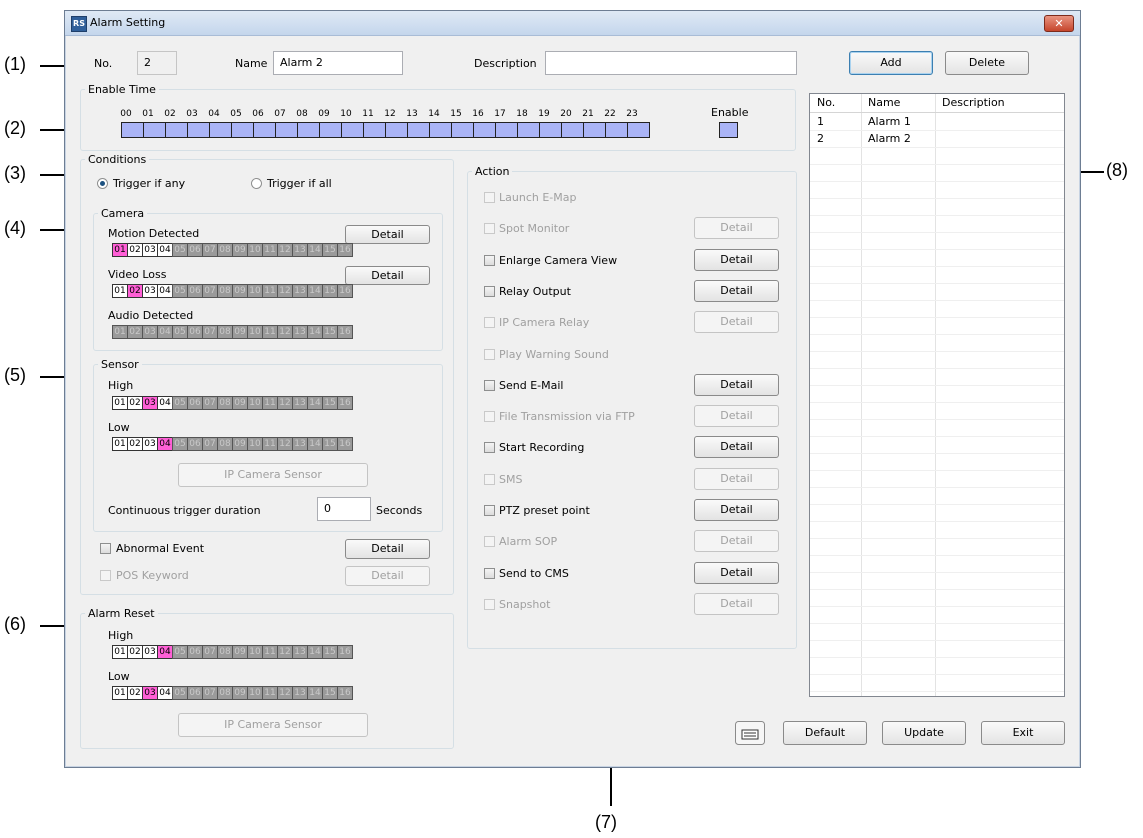 The width and height of the screenshot is (1143, 838). I want to click on trigger-all-radio, so click(256, 183).